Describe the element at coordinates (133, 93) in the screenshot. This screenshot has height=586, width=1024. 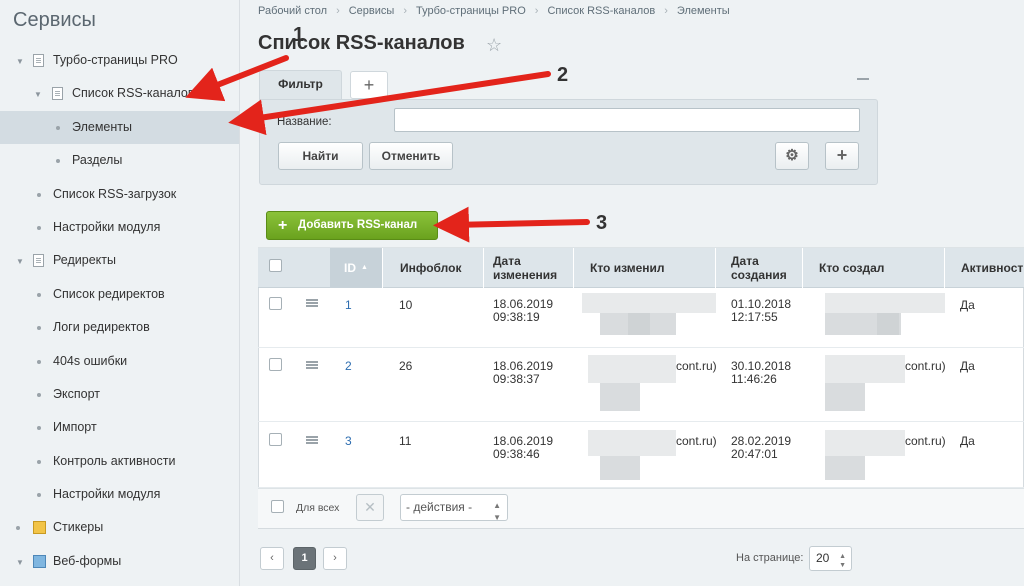
I see `sidebar-item-label: Список RSS-каналов` at that location.